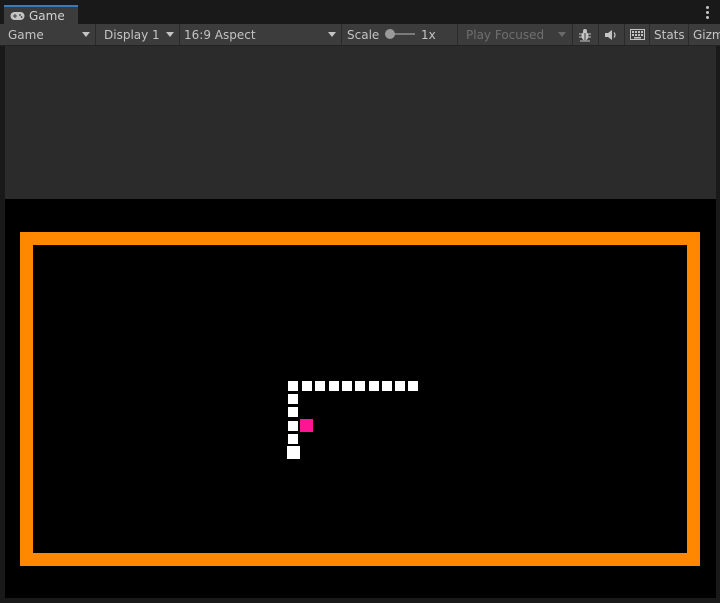 This screenshot has width=720, height=603. I want to click on gizmos-label: Gizmos, so click(706, 34).